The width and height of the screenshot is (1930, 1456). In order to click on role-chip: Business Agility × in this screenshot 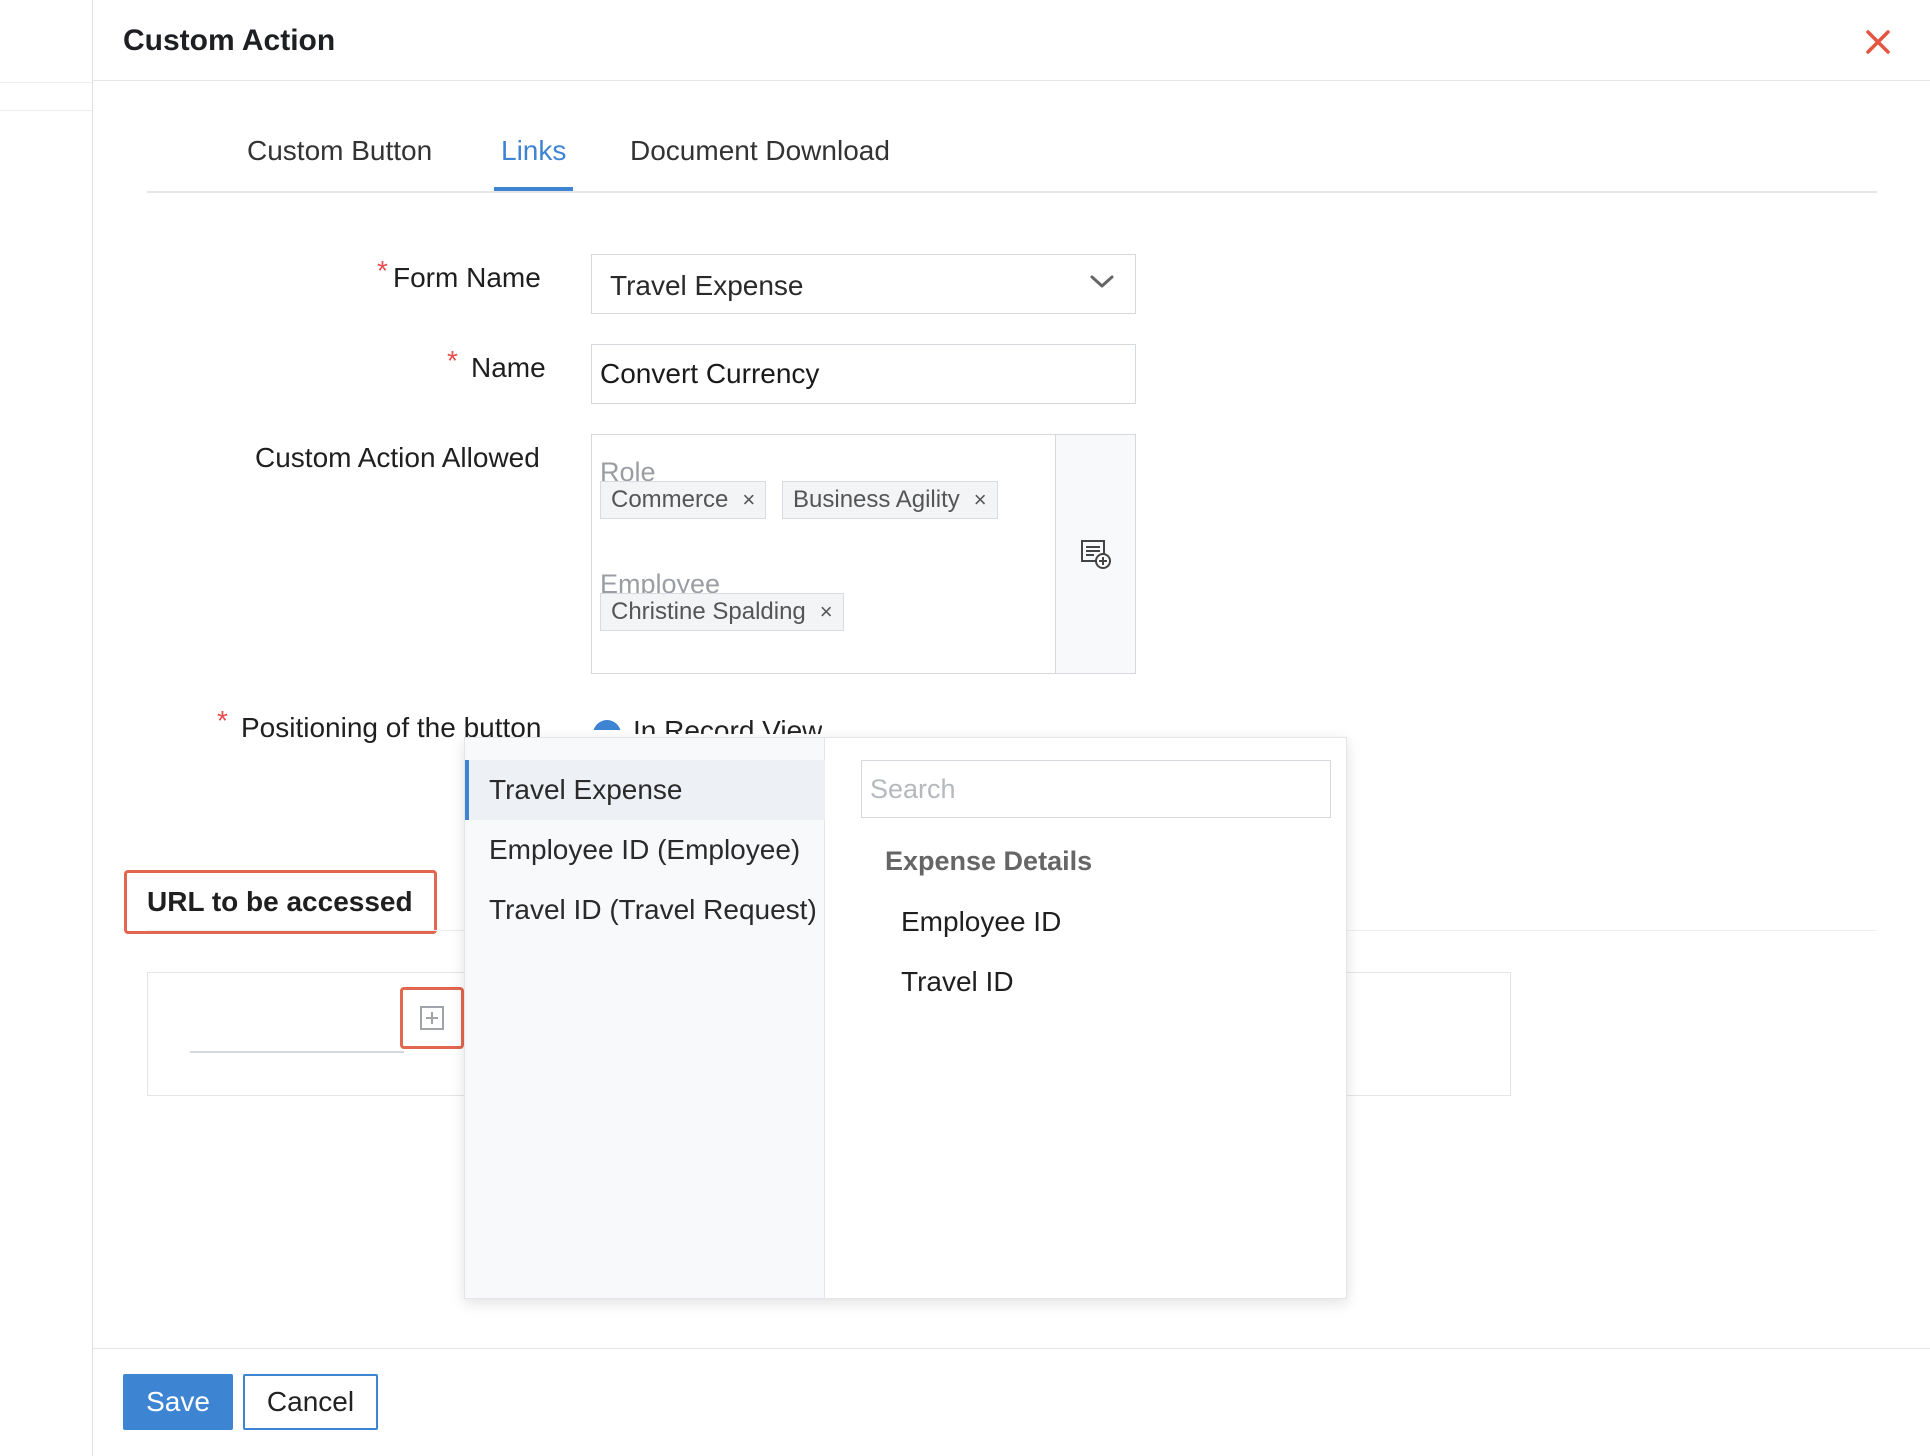, I will do `click(890, 500)`.